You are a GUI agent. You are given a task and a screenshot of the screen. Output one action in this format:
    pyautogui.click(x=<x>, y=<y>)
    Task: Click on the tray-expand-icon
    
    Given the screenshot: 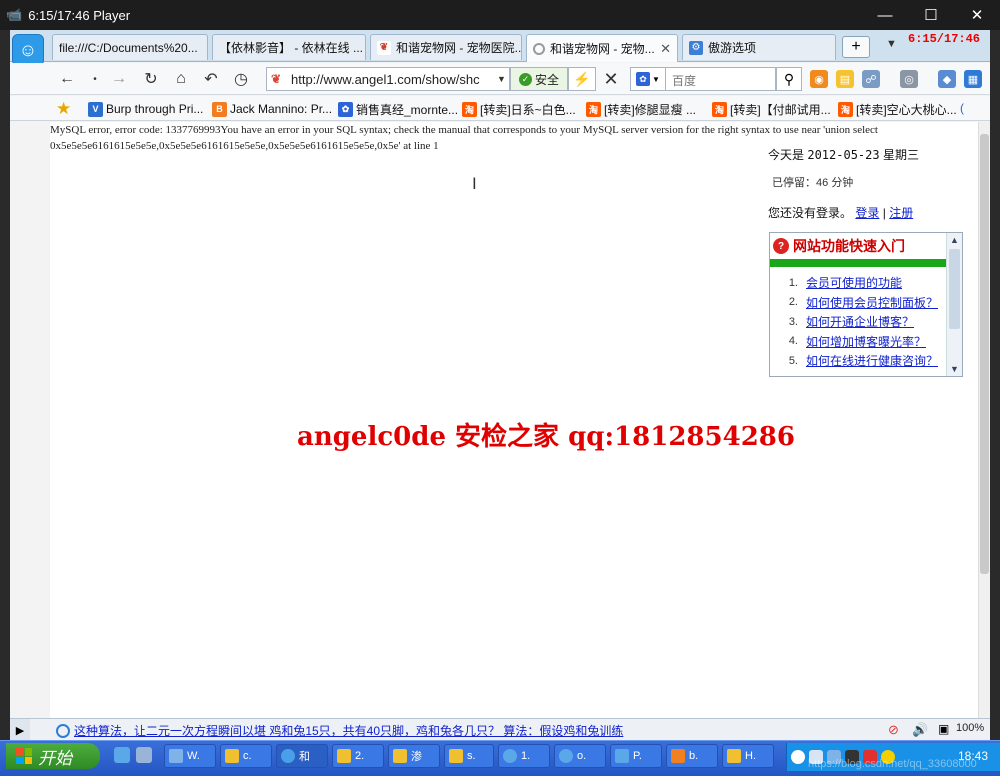 What is the action you would take?
    pyautogui.click(x=798, y=757)
    